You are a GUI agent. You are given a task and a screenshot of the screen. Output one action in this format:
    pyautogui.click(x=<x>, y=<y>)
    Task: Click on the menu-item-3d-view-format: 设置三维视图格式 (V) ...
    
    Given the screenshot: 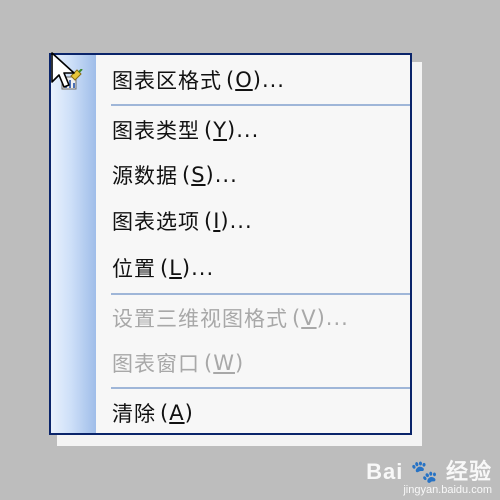 What is the action you would take?
    pyautogui.click(x=253, y=318)
    